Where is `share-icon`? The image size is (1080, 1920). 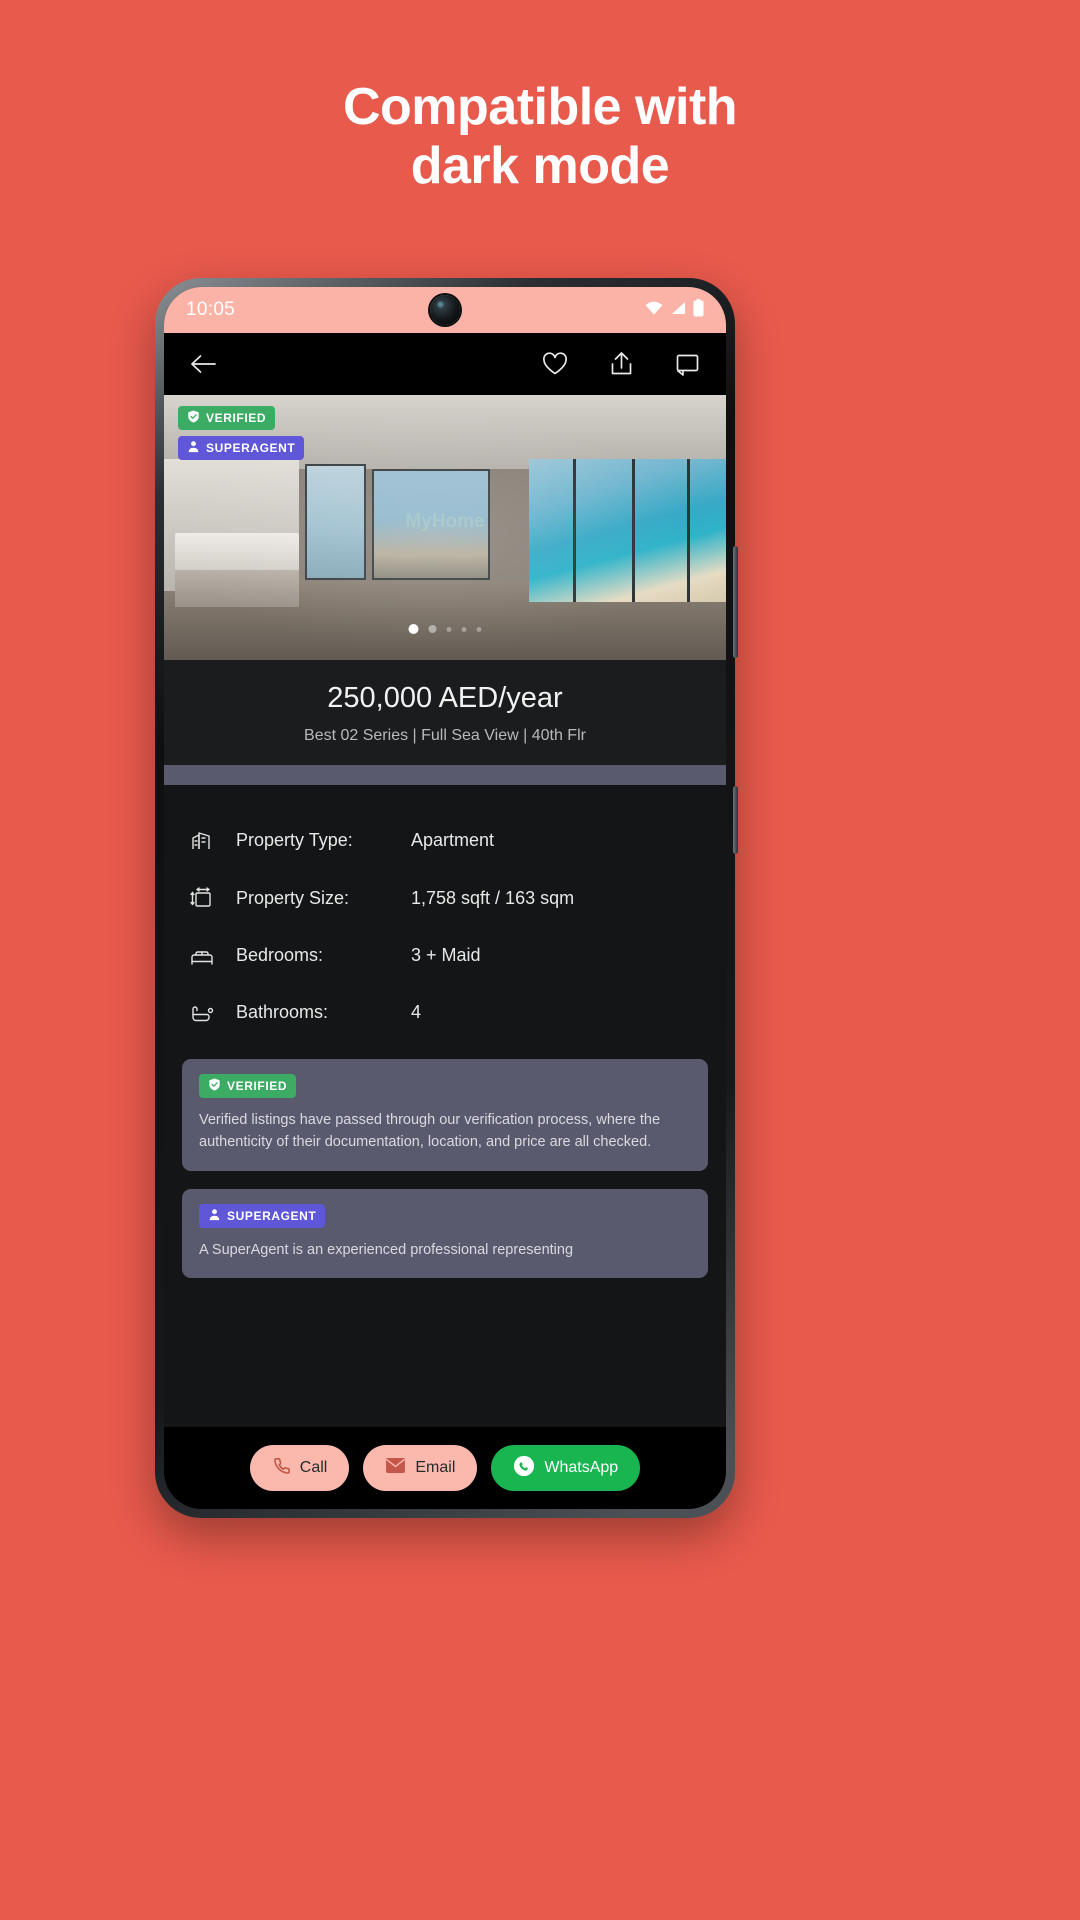
share-icon is located at coordinates (621, 364).